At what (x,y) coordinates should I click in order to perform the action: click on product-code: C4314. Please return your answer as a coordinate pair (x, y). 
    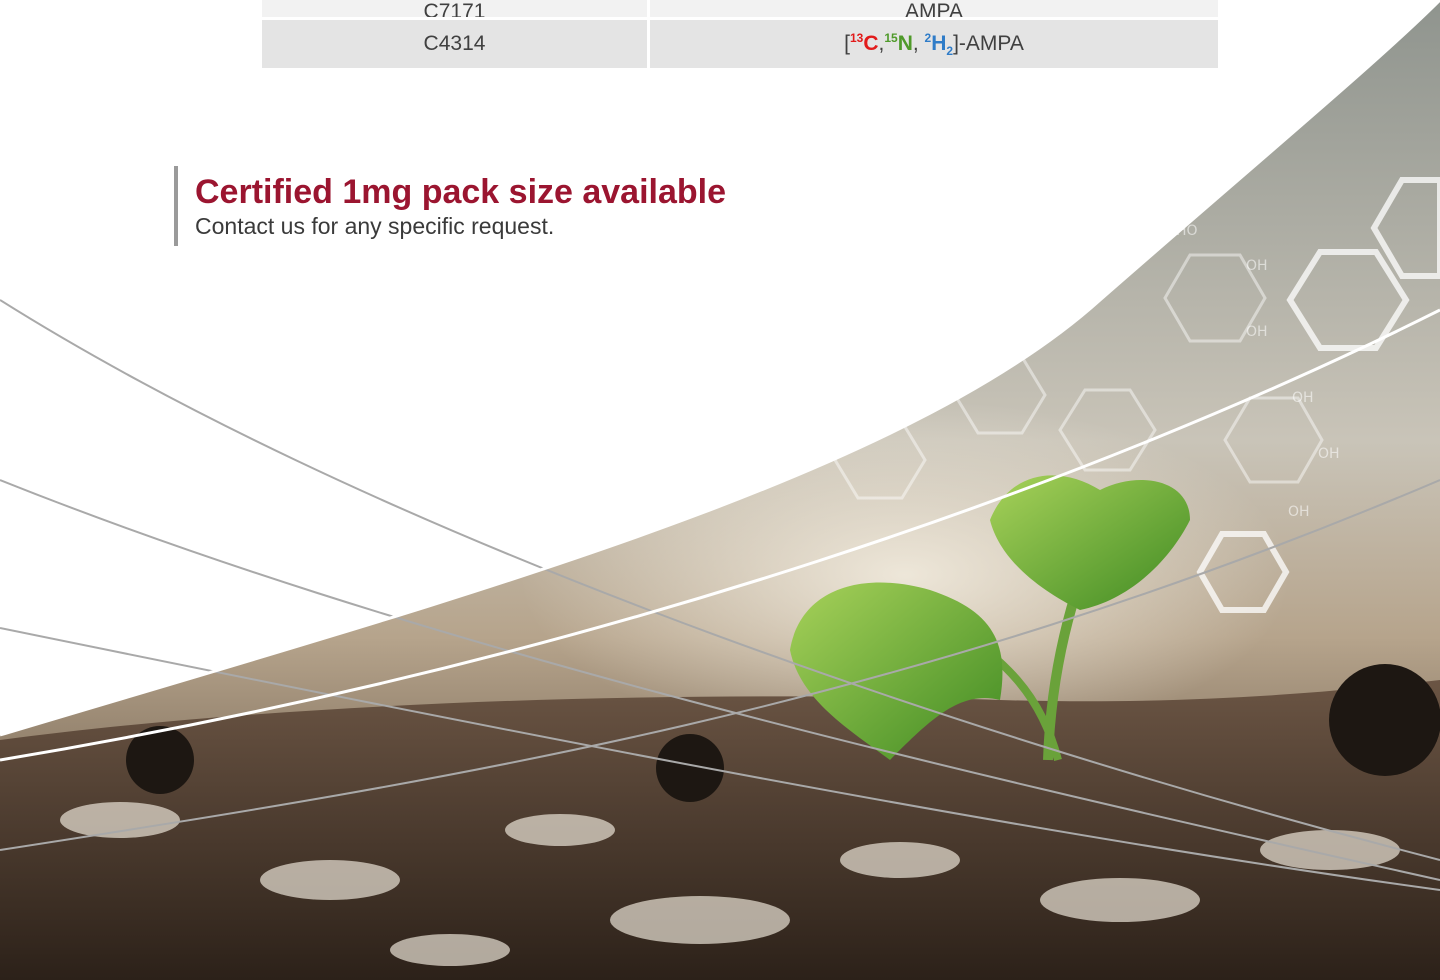
    Looking at the image, I should click on (454, 43).